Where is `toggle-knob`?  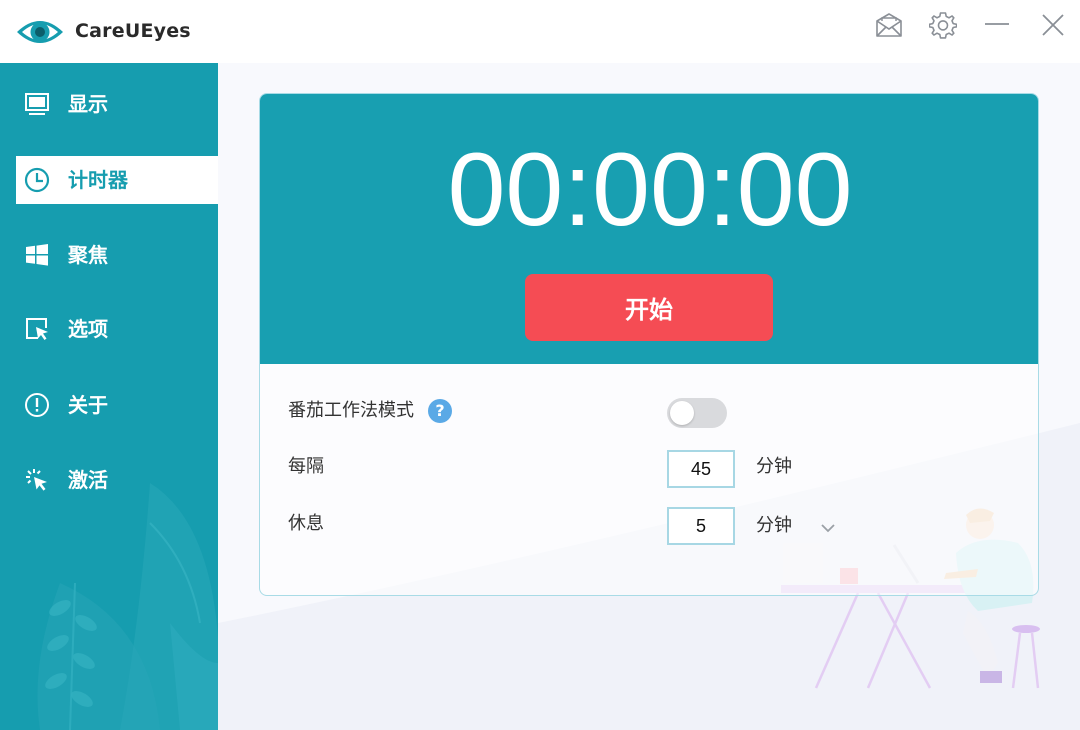
toggle-knob is located at coordinates (682, 413).